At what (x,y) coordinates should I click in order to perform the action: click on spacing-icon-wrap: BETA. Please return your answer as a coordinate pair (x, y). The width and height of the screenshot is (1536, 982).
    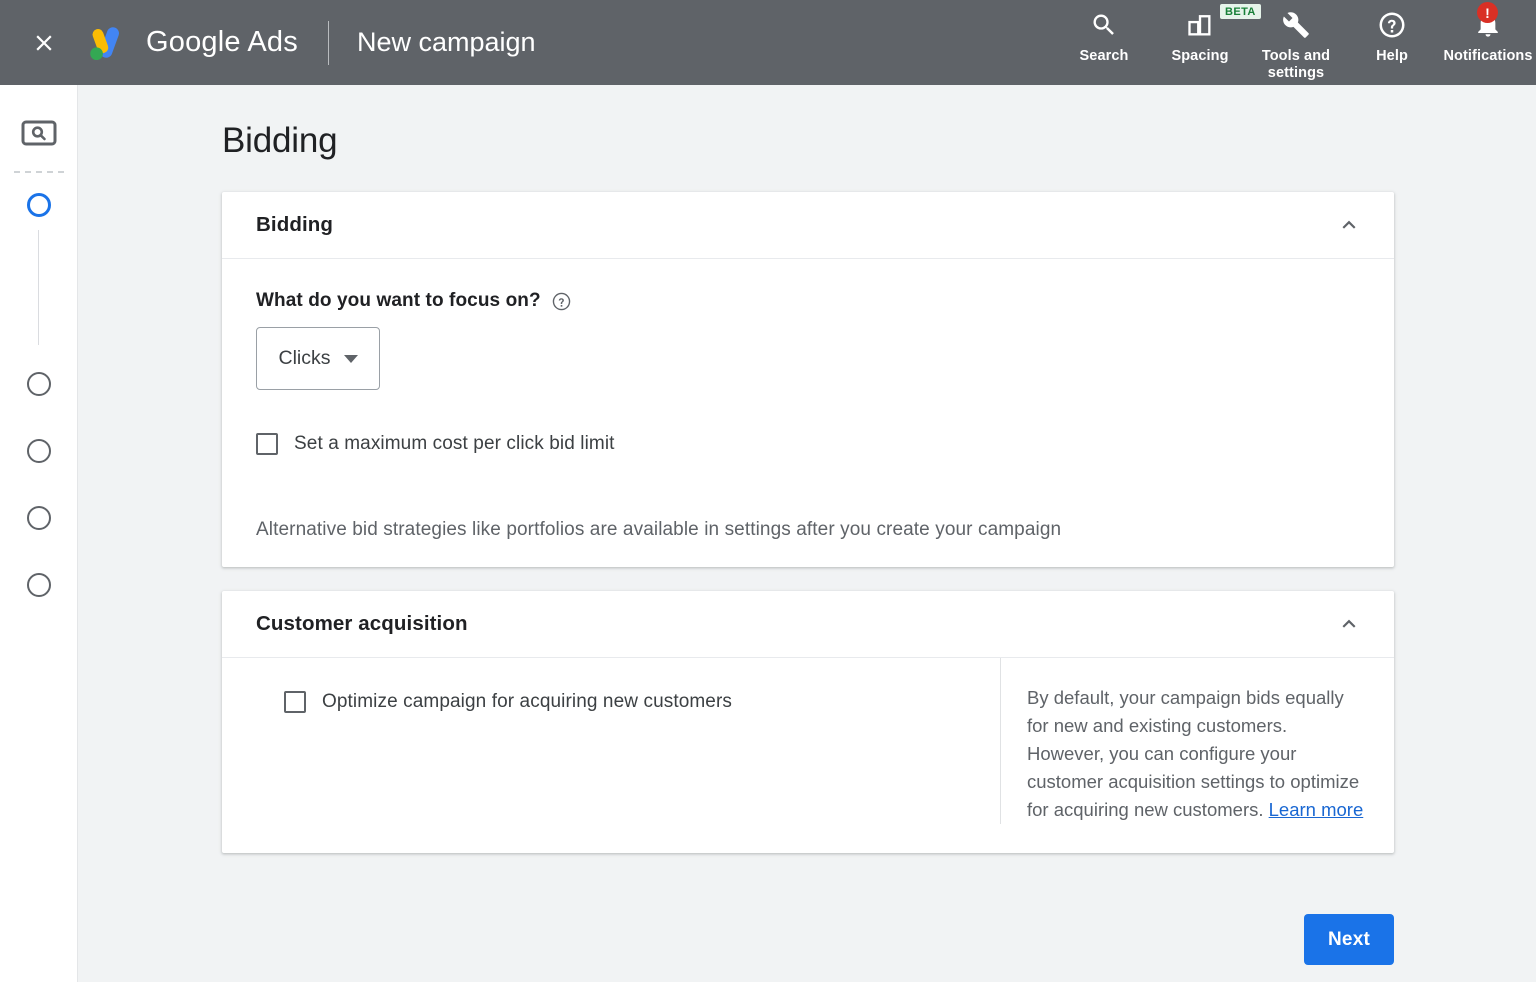
    Looking at the image, I should click on (1223, 23).